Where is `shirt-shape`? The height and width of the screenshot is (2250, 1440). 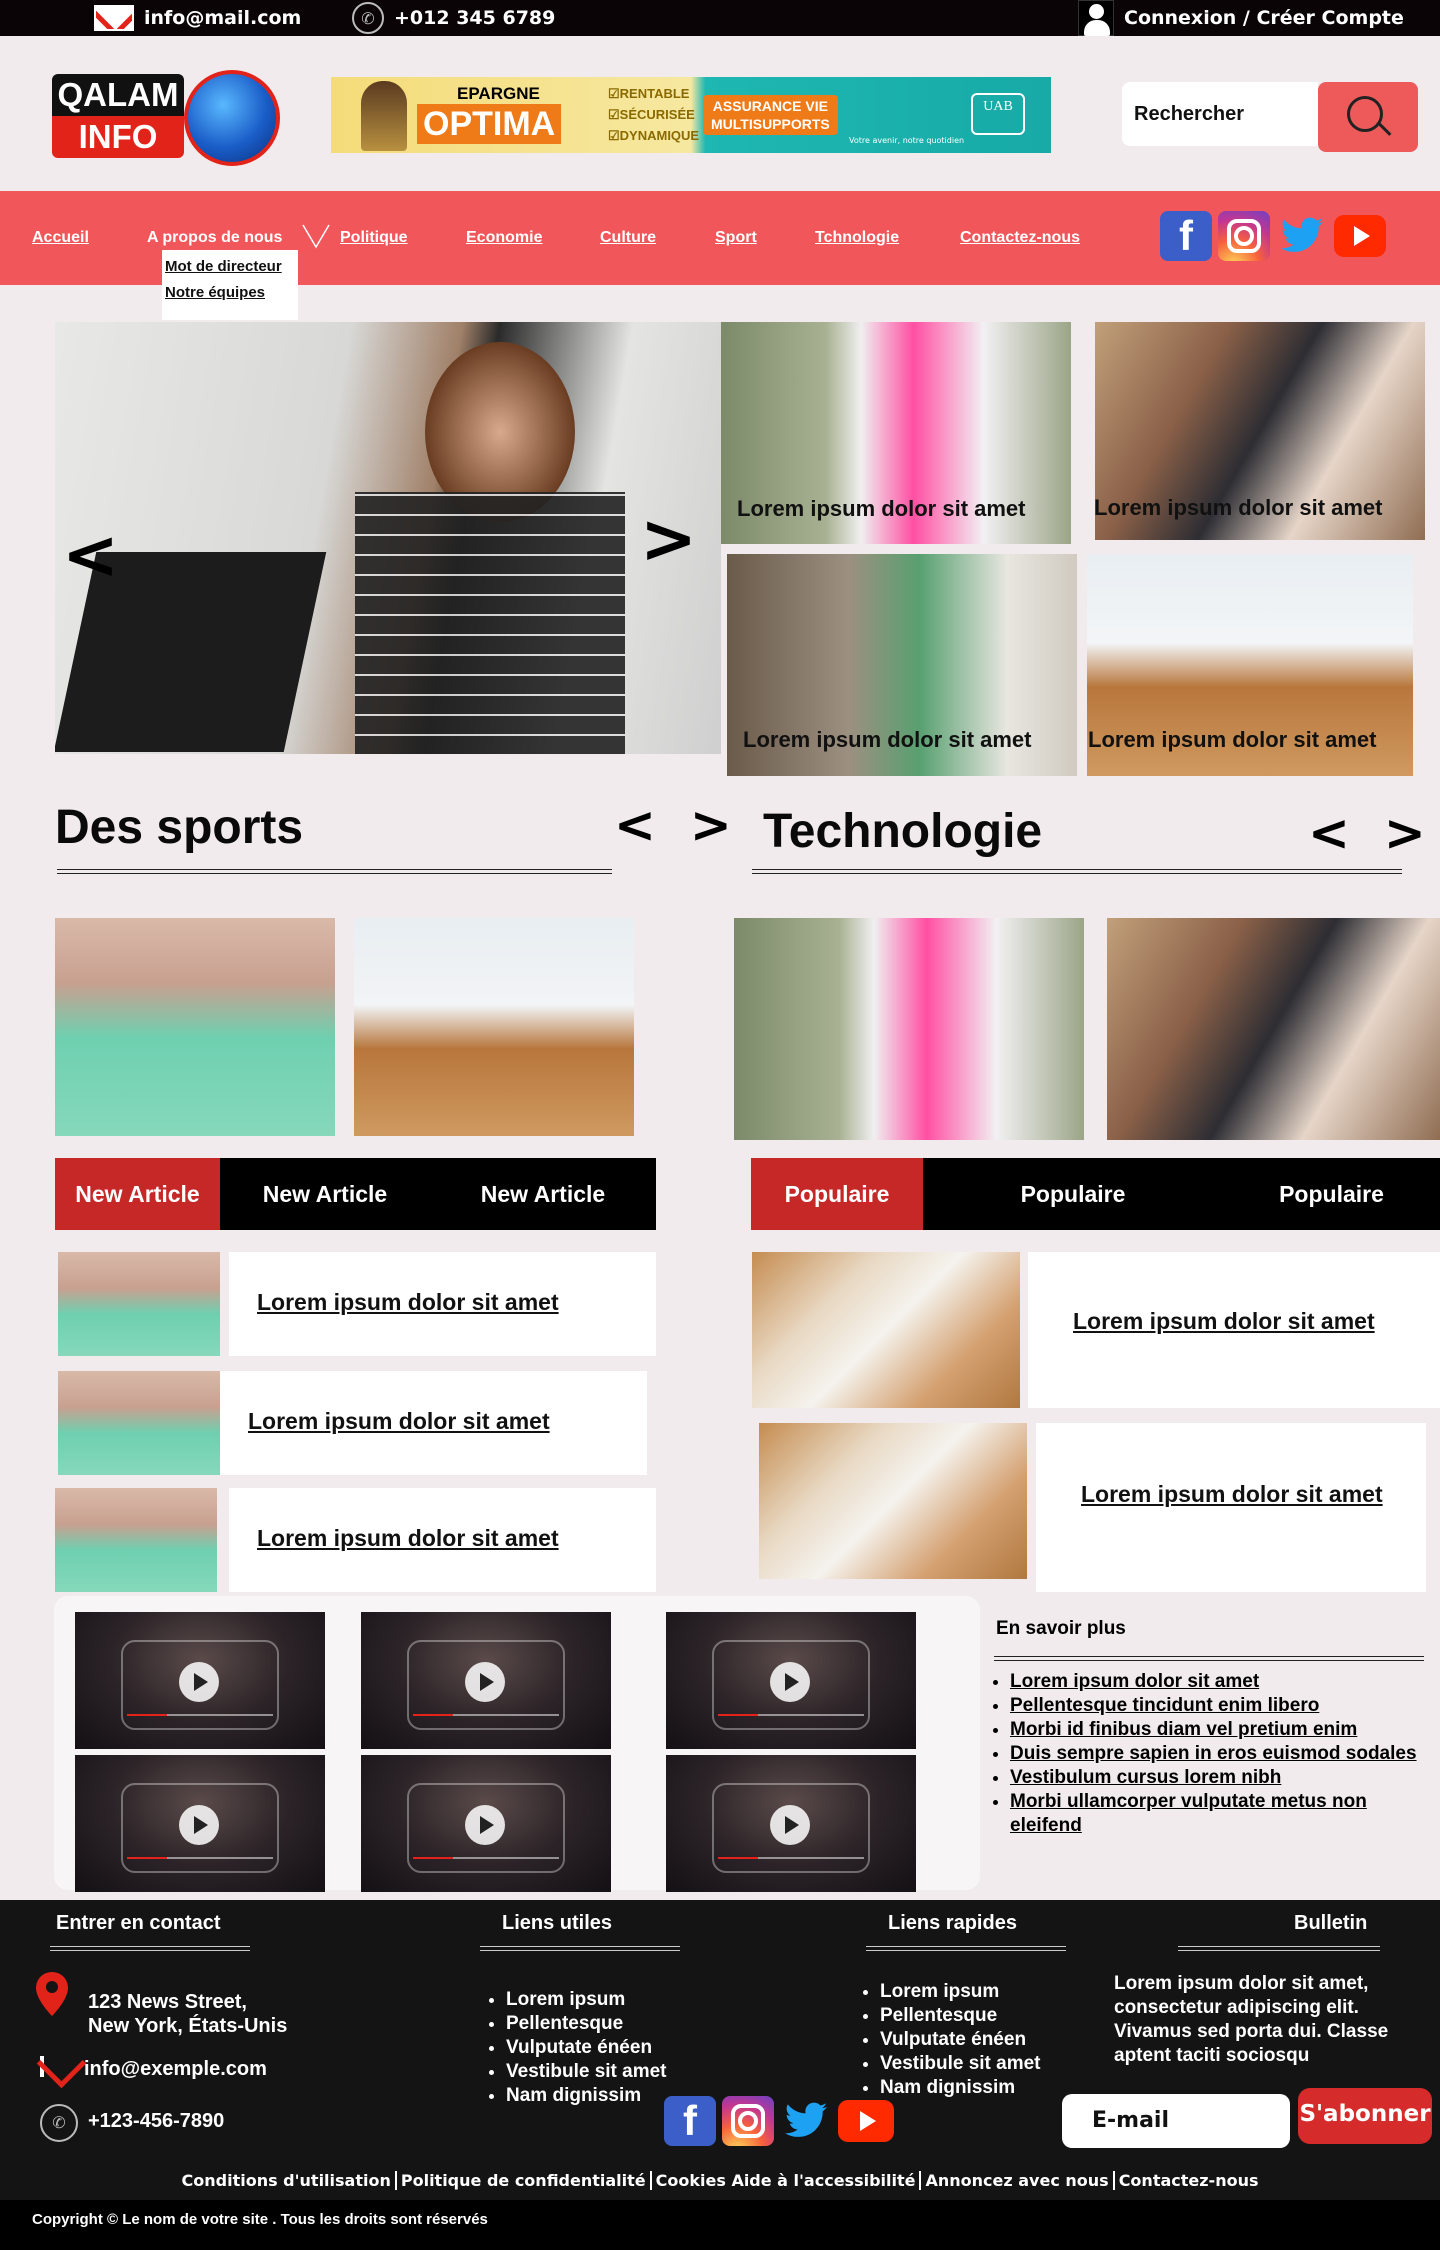
shirt-shape is located at coordinates (490, 623).